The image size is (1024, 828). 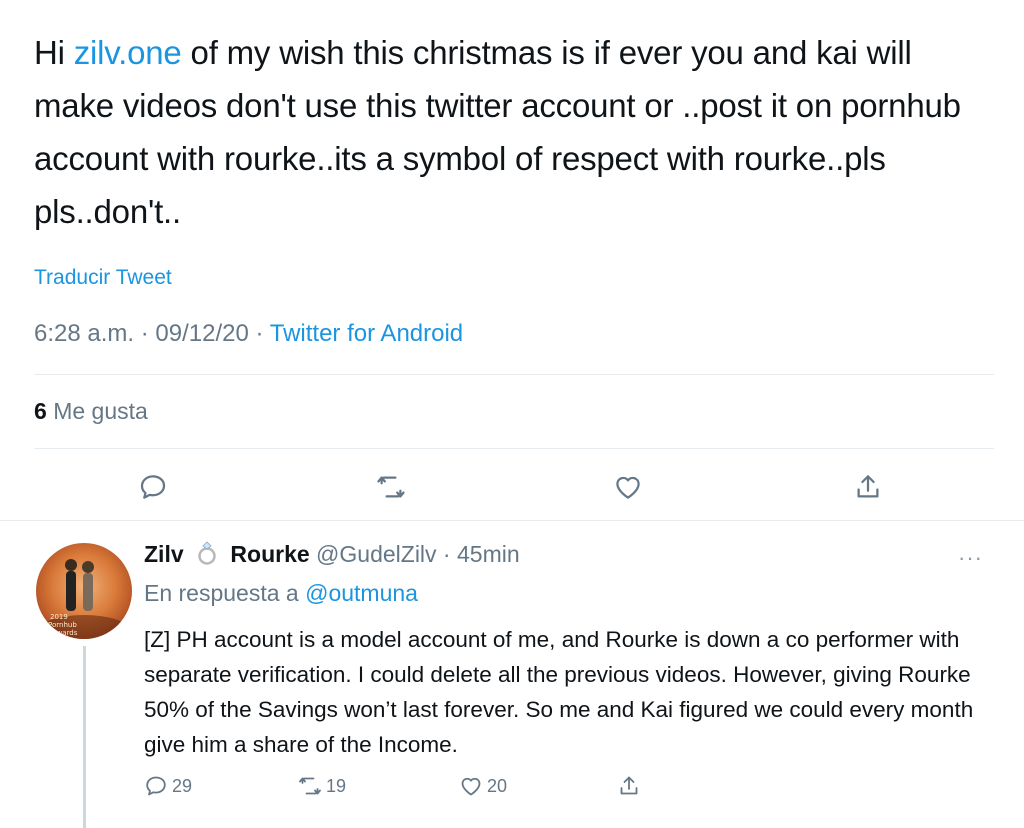 I want to click on retweet-count: 19, so click(x=336, y=785).